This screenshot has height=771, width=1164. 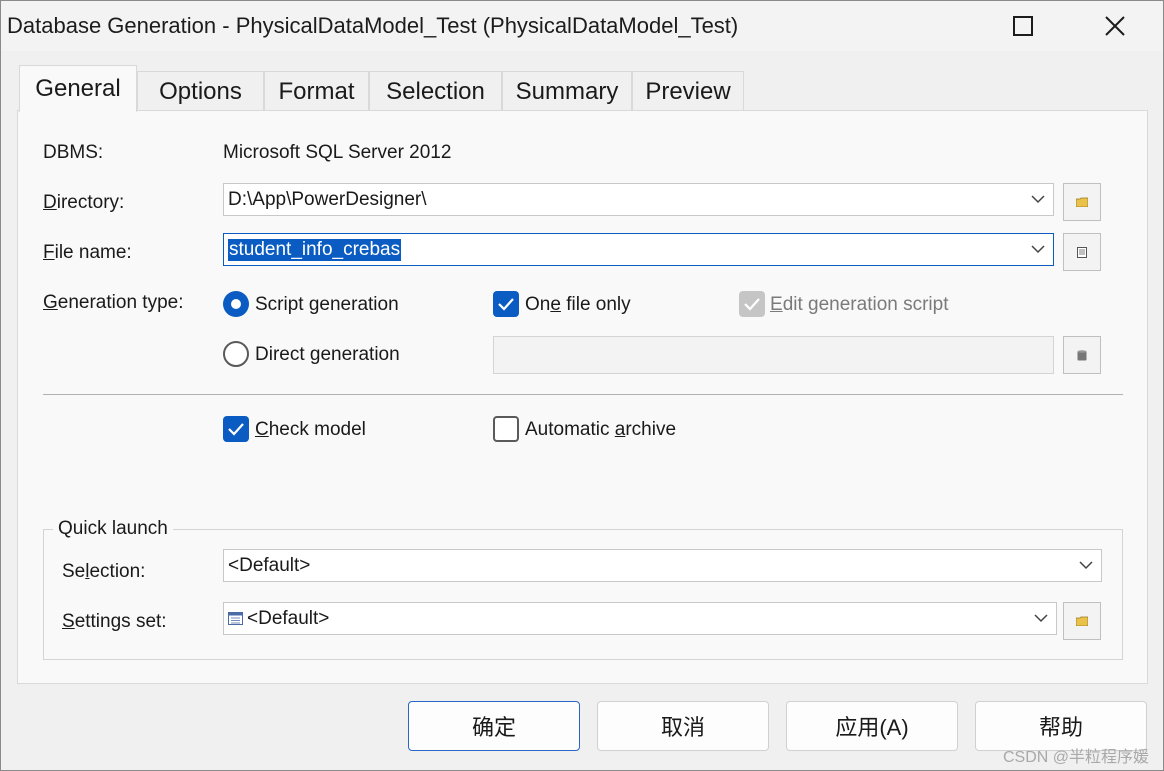 I want to click on automatic-archive-label: Automatic archive, so click(x=601, y=429).